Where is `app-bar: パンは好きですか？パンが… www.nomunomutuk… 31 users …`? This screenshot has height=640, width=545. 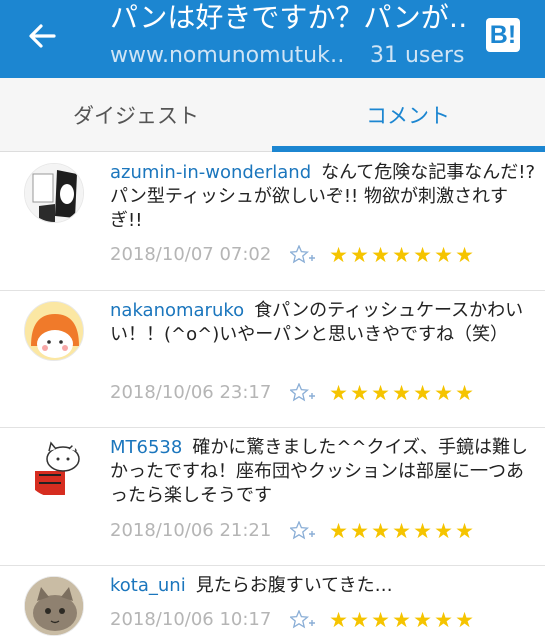
app-bar: パンは好きですか？パンが… www.nomunomutuk… 31 users … is located at coordinates (272, 39).